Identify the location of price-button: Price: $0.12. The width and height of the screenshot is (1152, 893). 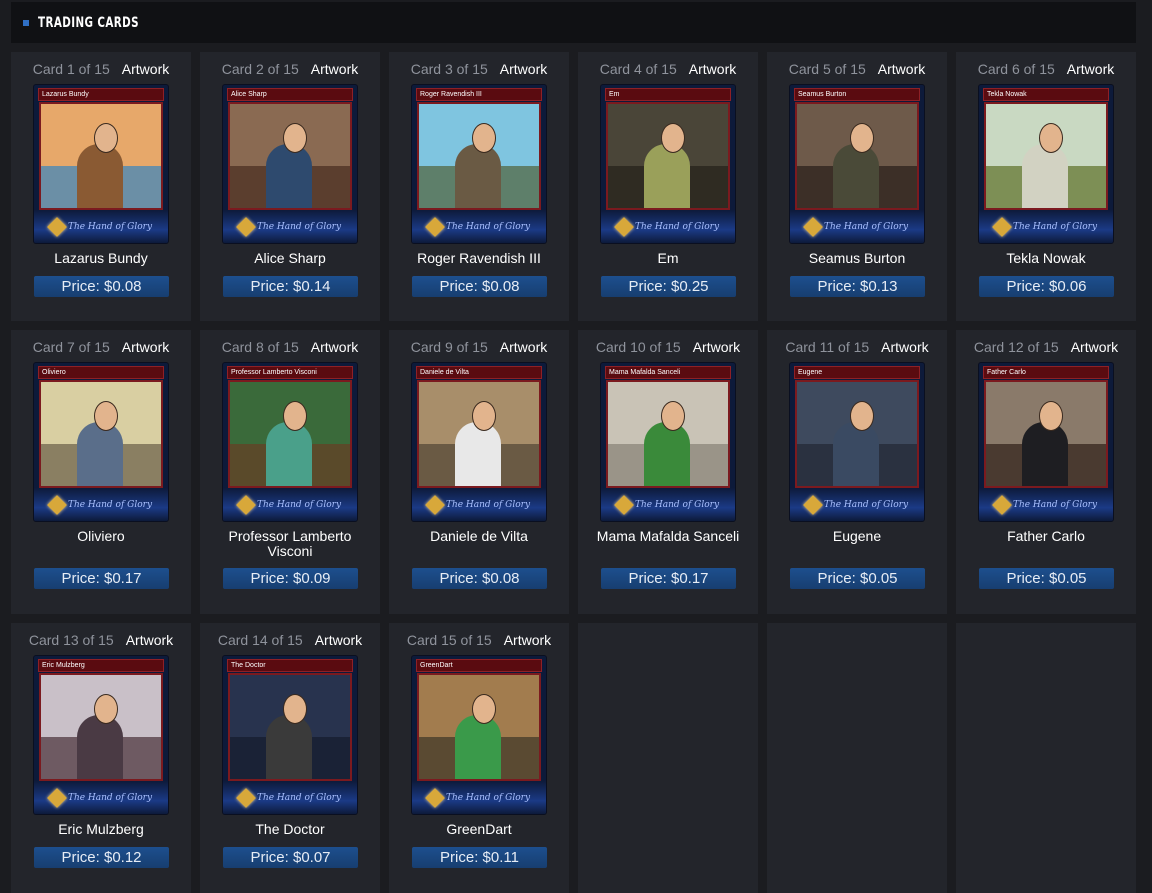
(101, 857).